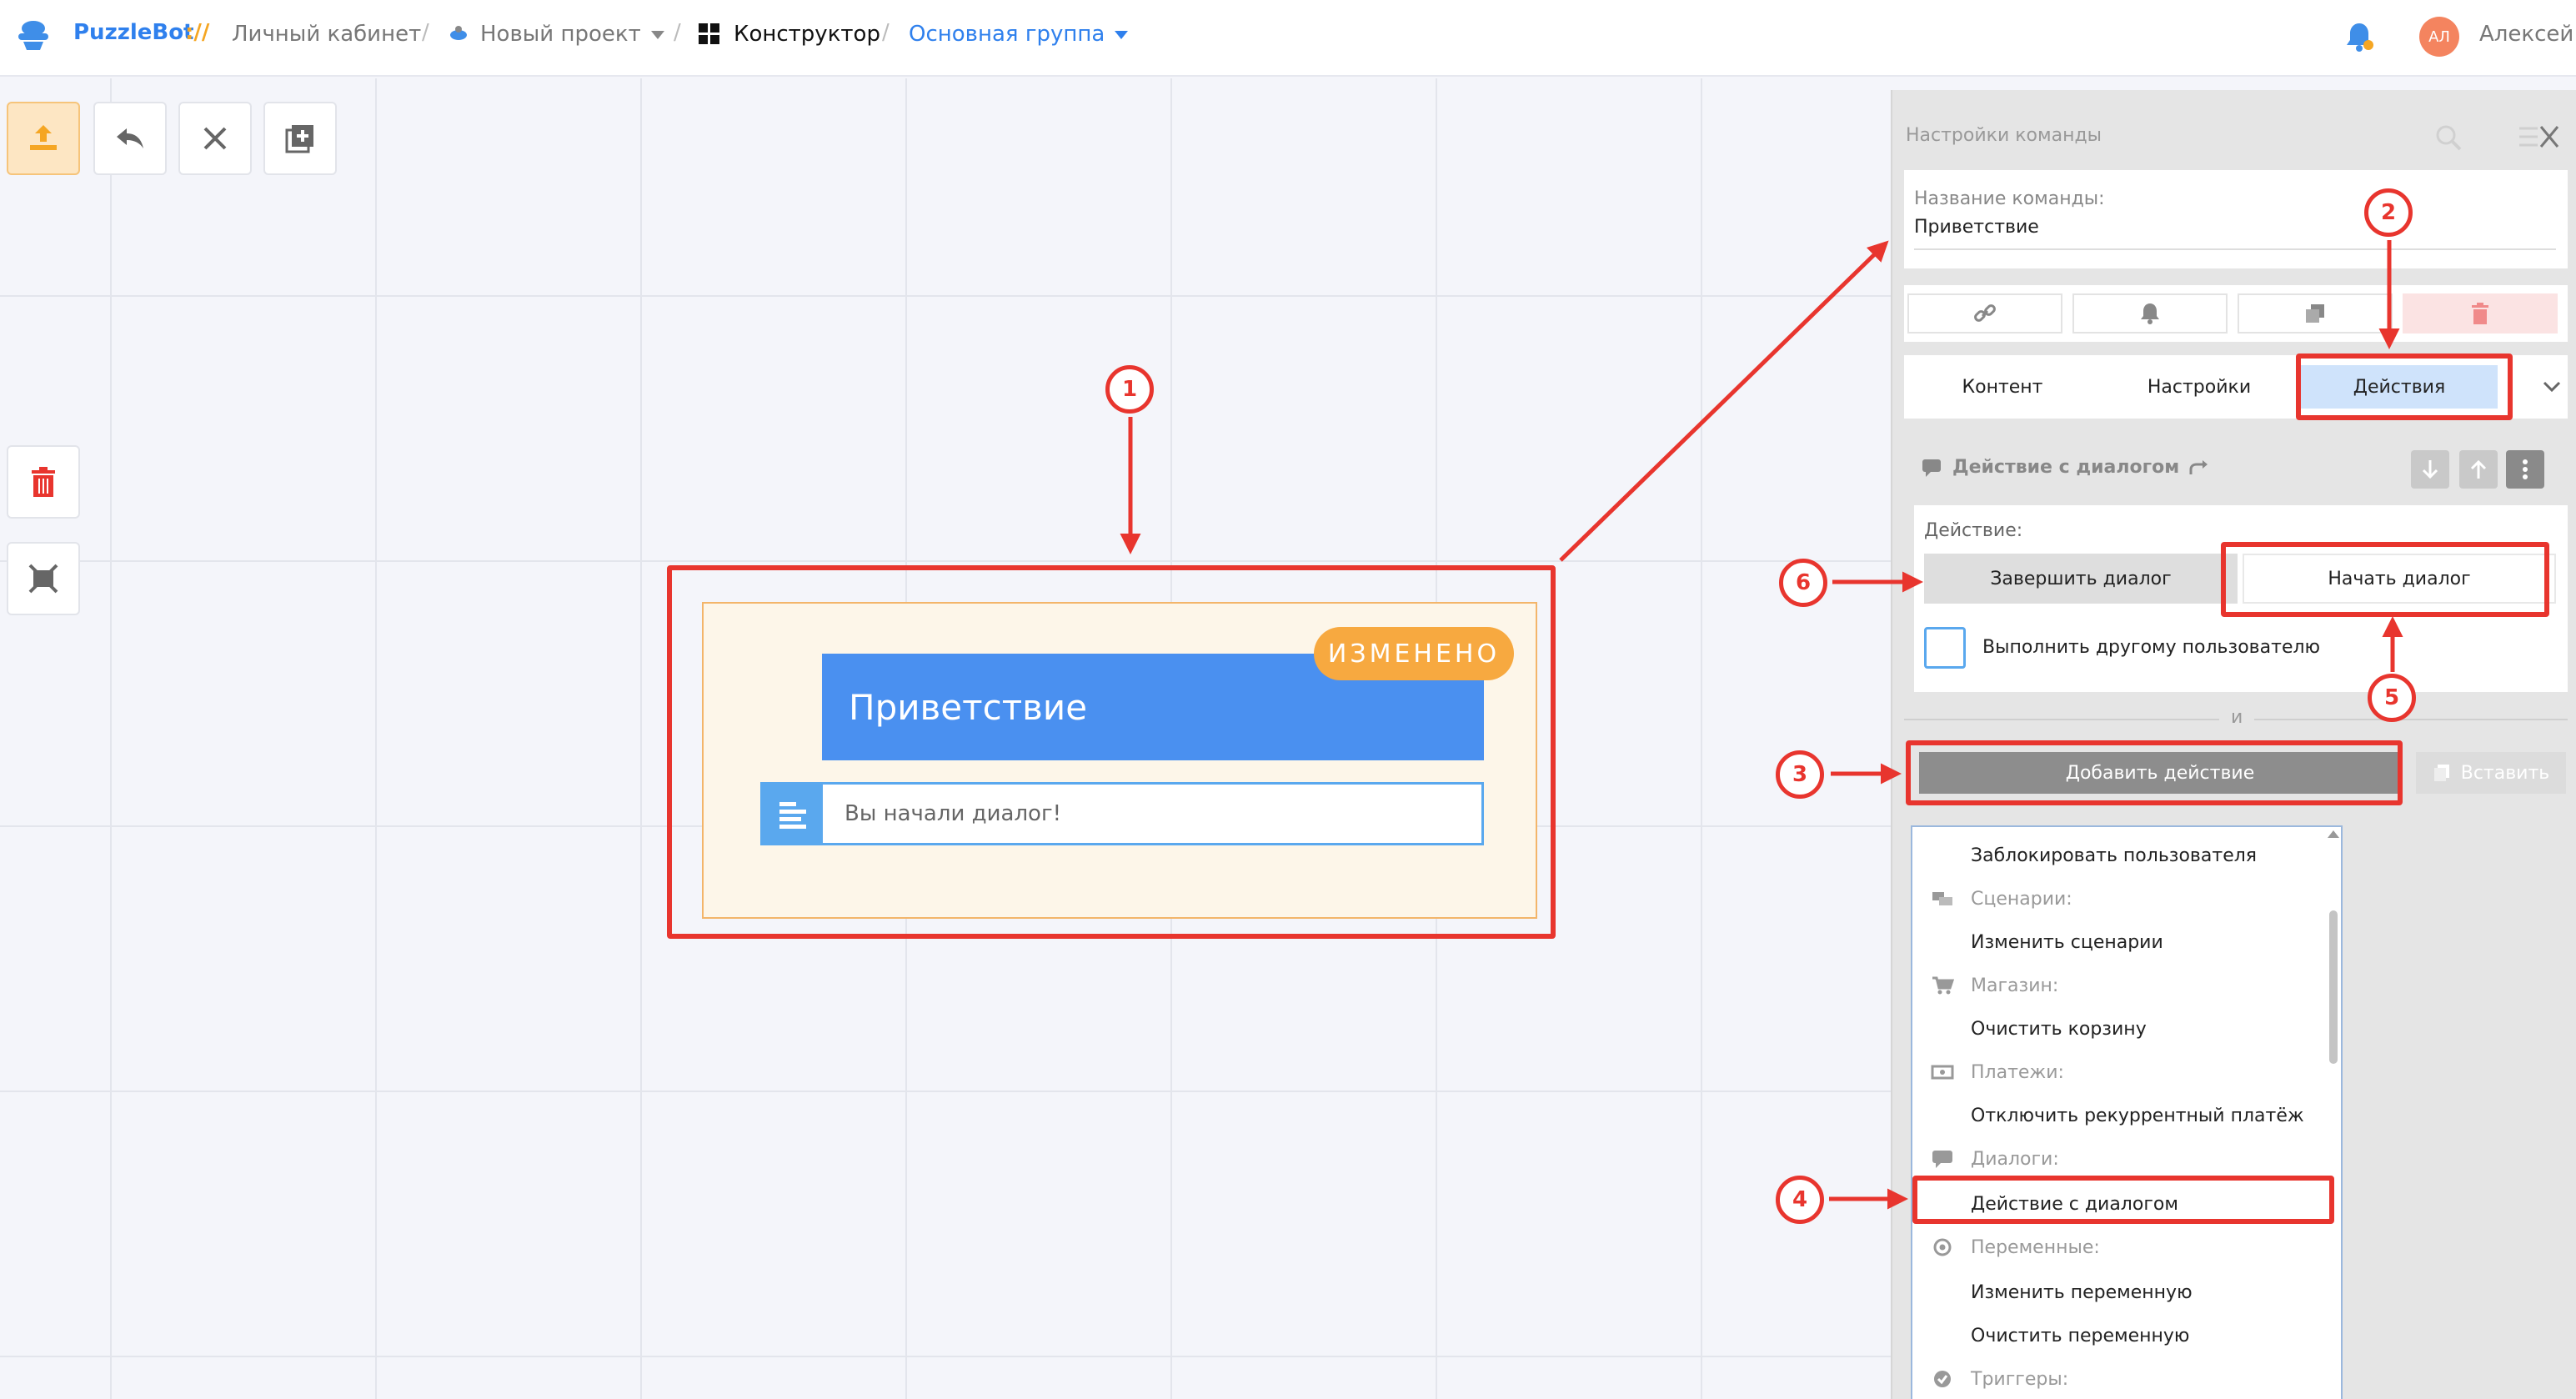 Image resolution: width=2576 pixels, height=1399 pixels. What do you see at coordinates (2333, 834) in the screenshot?
I see `scroll-up-icon` at bounding box center [2333, 834].